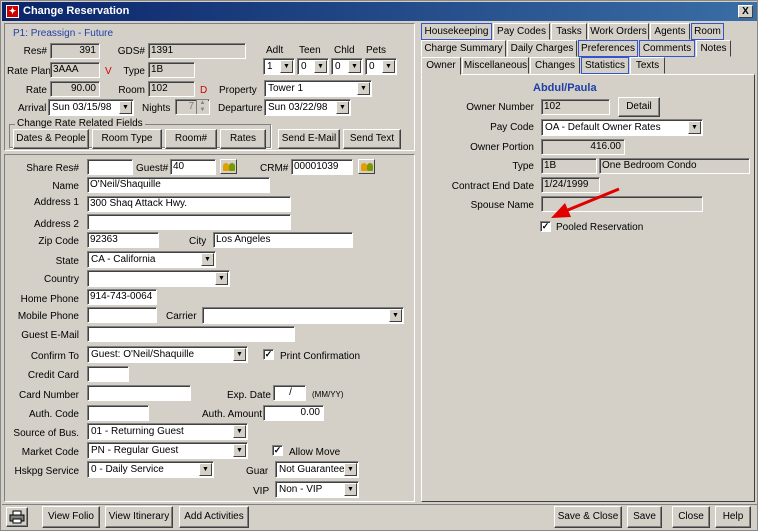  What do you see at coordinates (189, 222) in the screenshot?
I see `address2-field` at bounding box center [189, 222].